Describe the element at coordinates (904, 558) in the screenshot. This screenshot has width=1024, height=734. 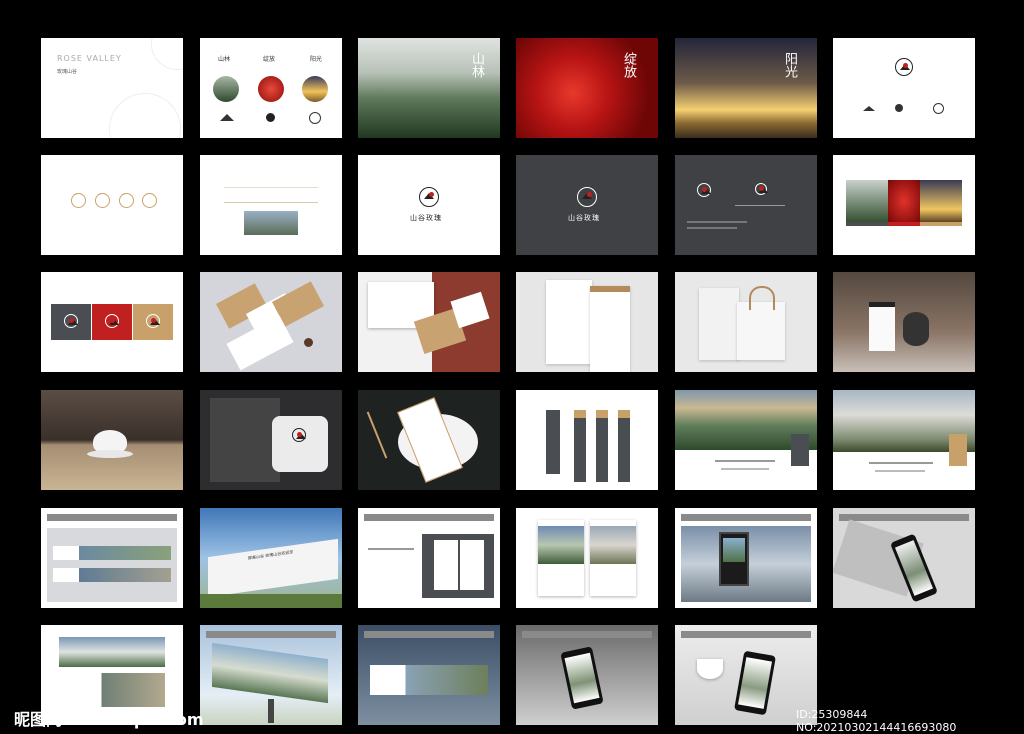
I see `slide-mobile-mockup` at that location.